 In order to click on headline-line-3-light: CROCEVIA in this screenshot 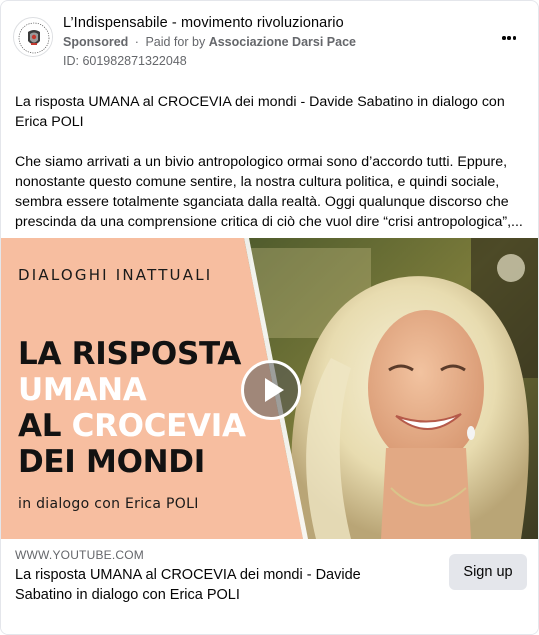, I will do `click(158, 426)`.